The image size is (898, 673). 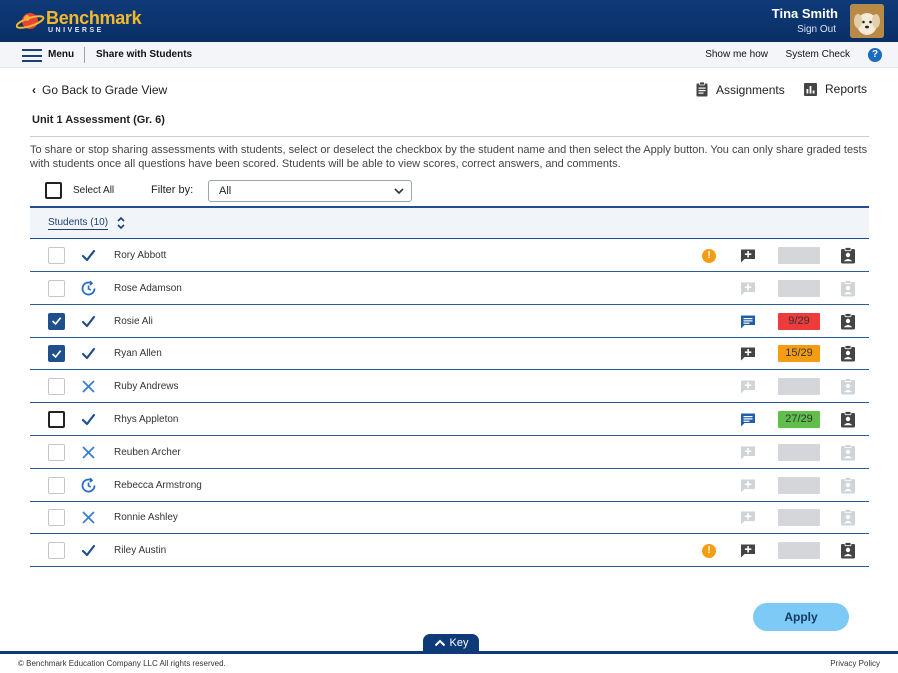 What do you see at coordinates (449, 255) in the screenshot?
I see `table-row: Rory Abbott!` at bounding box center [449, 255].